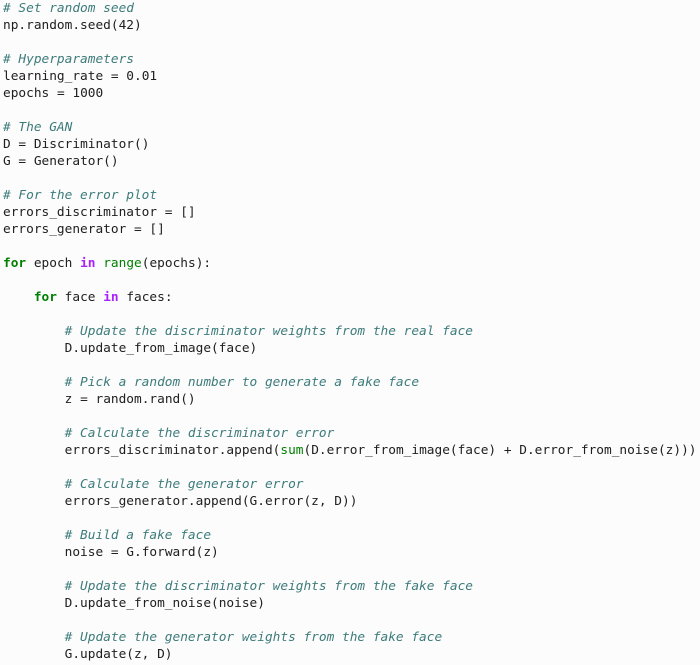 This screenshot has width=700, height=665. Describe the element at coordinates (350, 433) in the screenshot. I see `code-line: # Calculate the discriminator error` at that location.